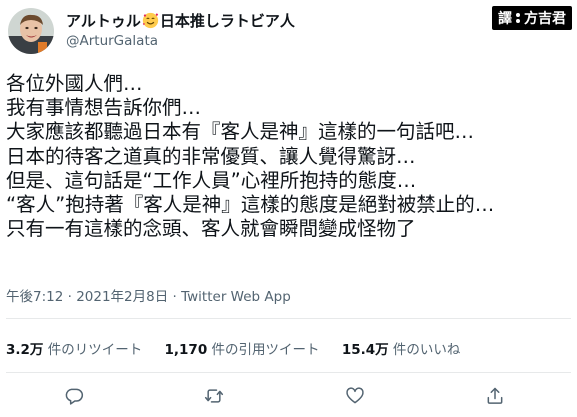 This screenshot has width=577, height=417. What do you see at coordinates (186, 350) in the screenshot?
I see `quotes-count: 1,170` at bounding box center [186, 350].